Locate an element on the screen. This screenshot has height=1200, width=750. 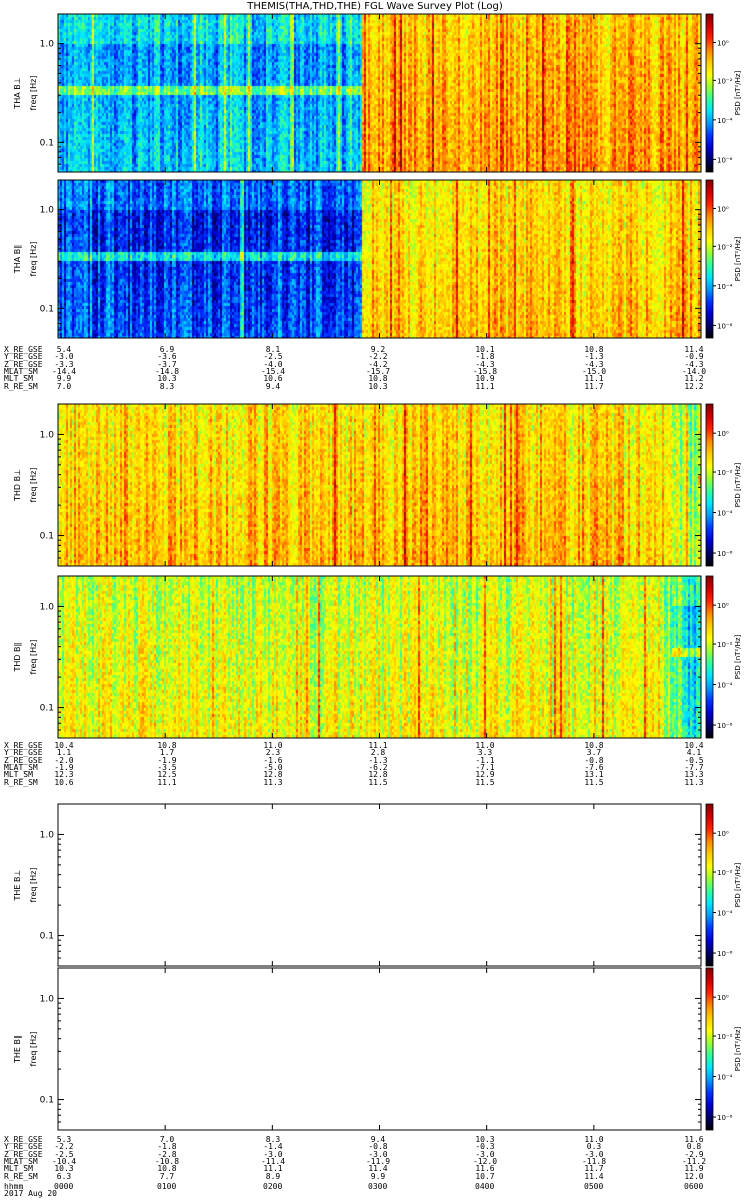
time-tick-label: 0100 is located at coordinates (167, 1186).